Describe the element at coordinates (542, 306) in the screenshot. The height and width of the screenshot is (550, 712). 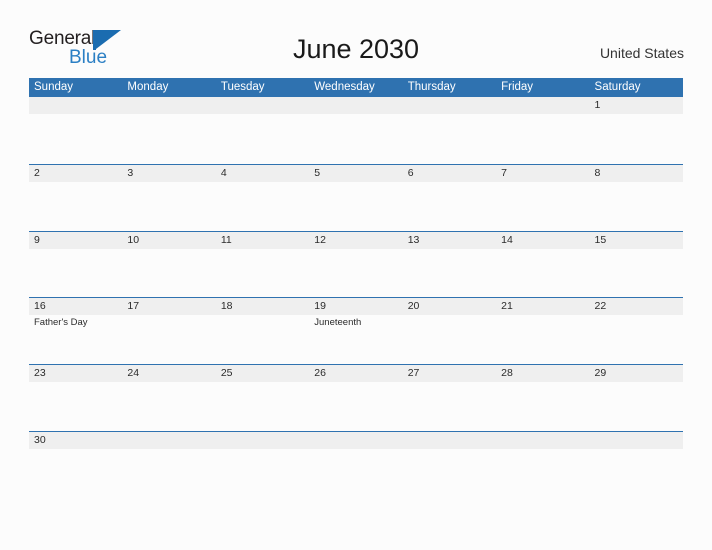
I see `day-number-21: 21` at that location.